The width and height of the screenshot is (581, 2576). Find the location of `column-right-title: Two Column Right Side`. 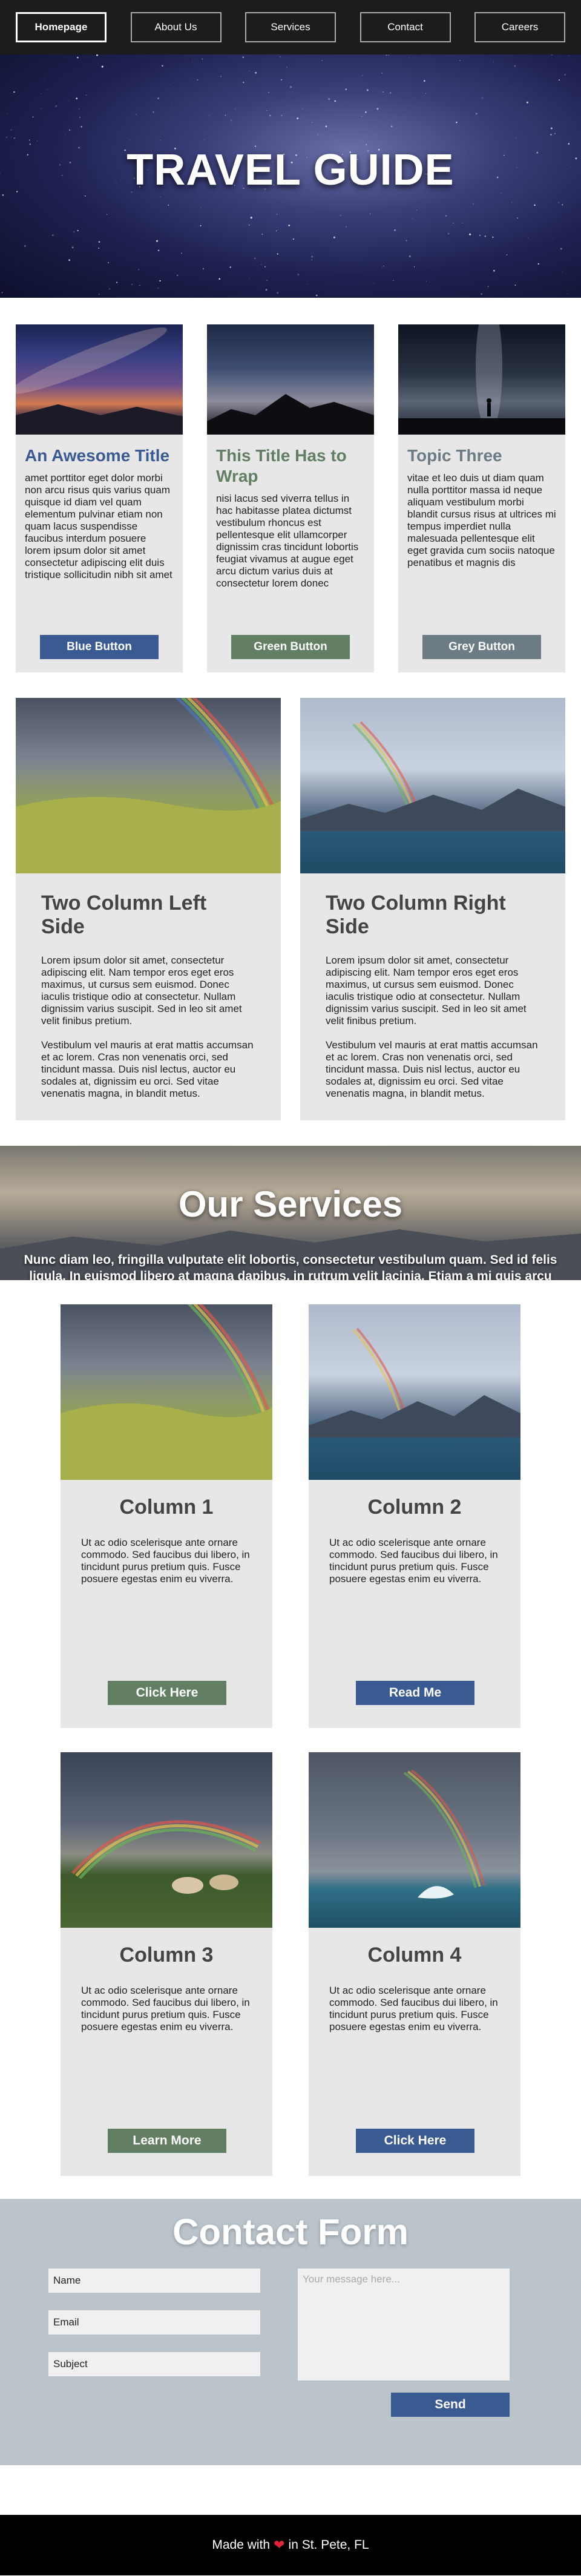

column-right-title: Two Column Right Side is located at coordinates (416, 915).